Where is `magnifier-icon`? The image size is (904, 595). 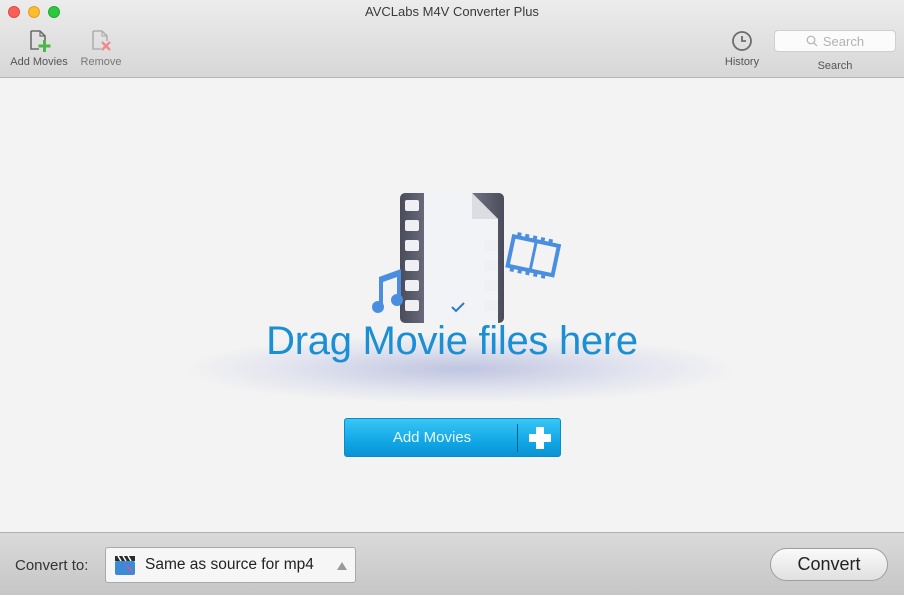 magnifier-icon is located at coordinates (812, 41).